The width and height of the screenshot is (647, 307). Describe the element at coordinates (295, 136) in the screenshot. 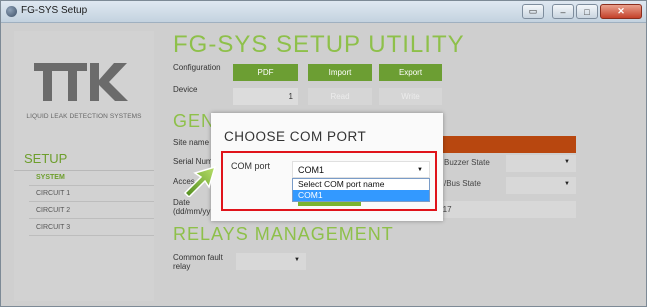

I see `dialog-title: CHOOSE COM PORT` at that location.